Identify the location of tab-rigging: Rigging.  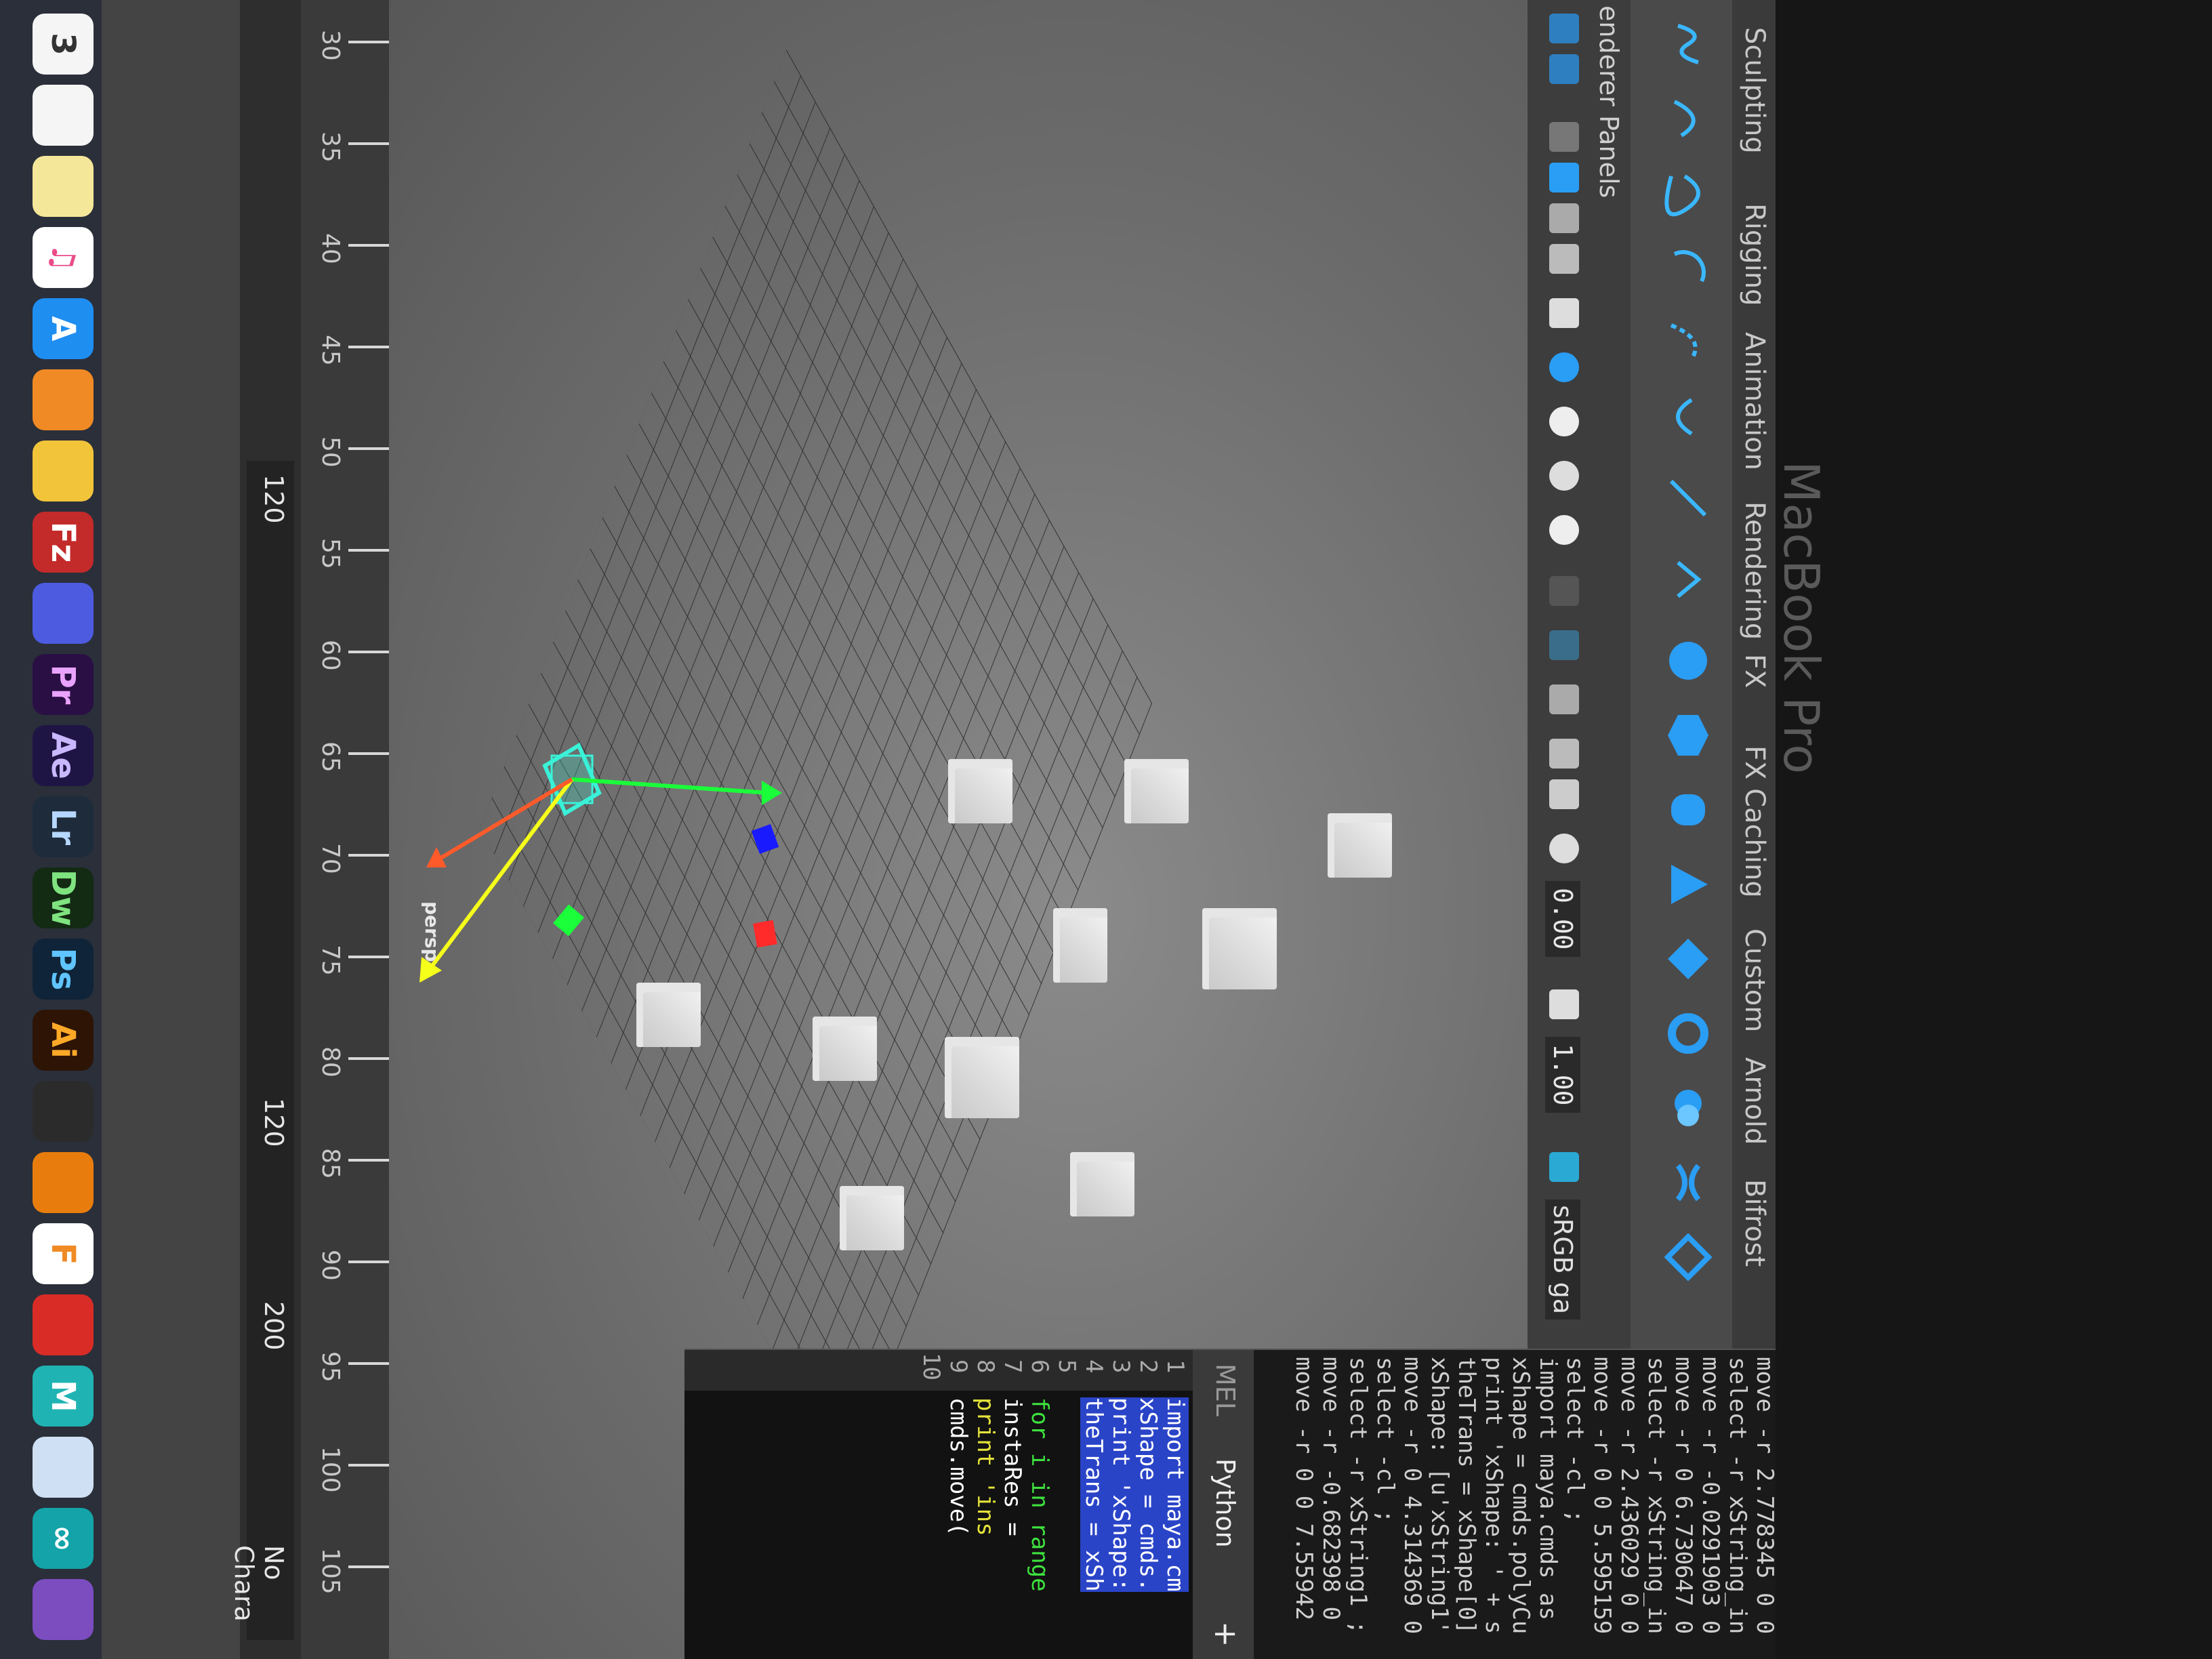
(1755, 254).